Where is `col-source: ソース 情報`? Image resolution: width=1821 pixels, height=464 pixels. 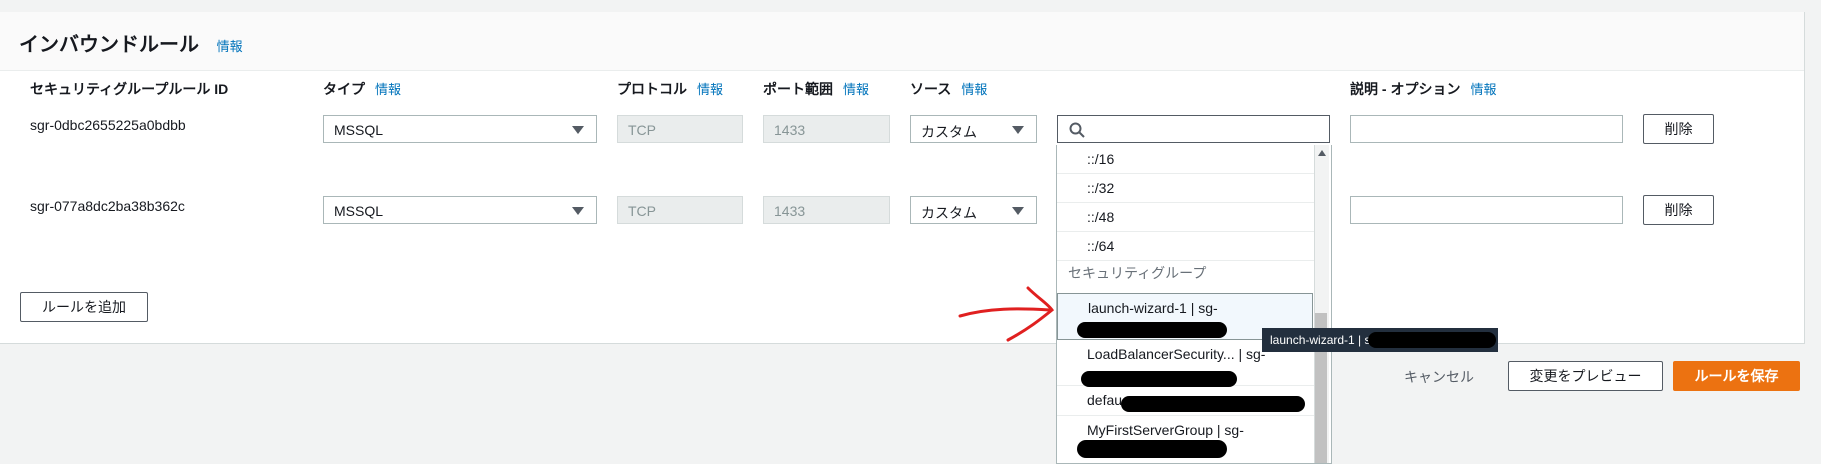 col-source: ソース 情報 is located at coordinates (949, 89).